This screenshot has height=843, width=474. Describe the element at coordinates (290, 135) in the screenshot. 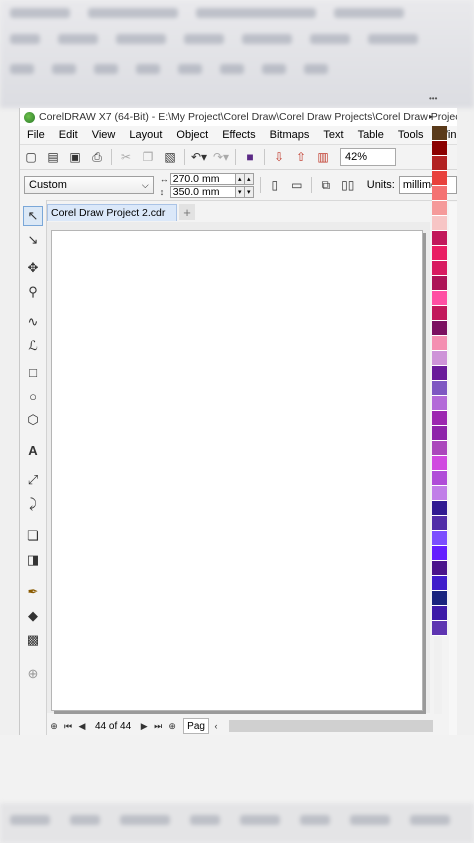

I see `menu-bitmaps: Bitmaps` at that location.